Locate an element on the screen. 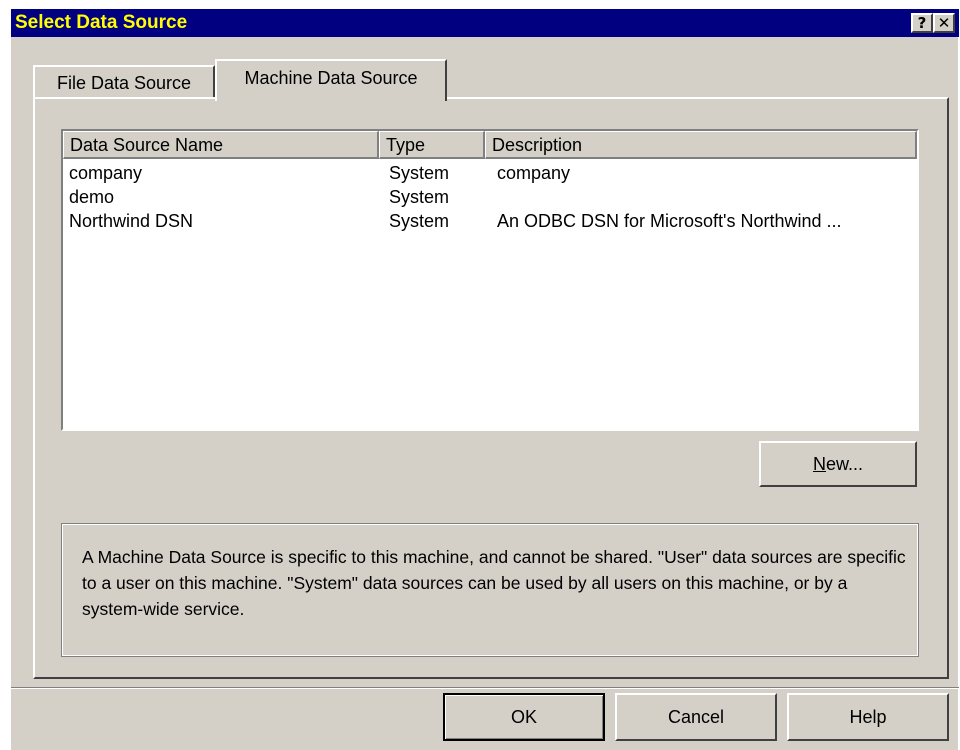  row-name: demo is located at coordinates (92, 197).